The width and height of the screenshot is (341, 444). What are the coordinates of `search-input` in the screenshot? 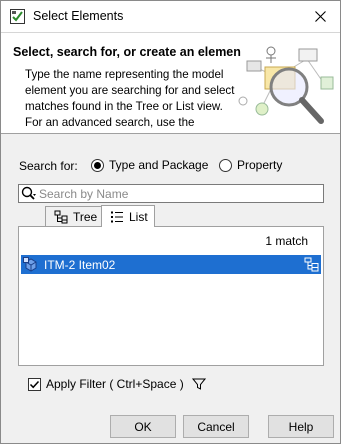 It's located at (179, 193).